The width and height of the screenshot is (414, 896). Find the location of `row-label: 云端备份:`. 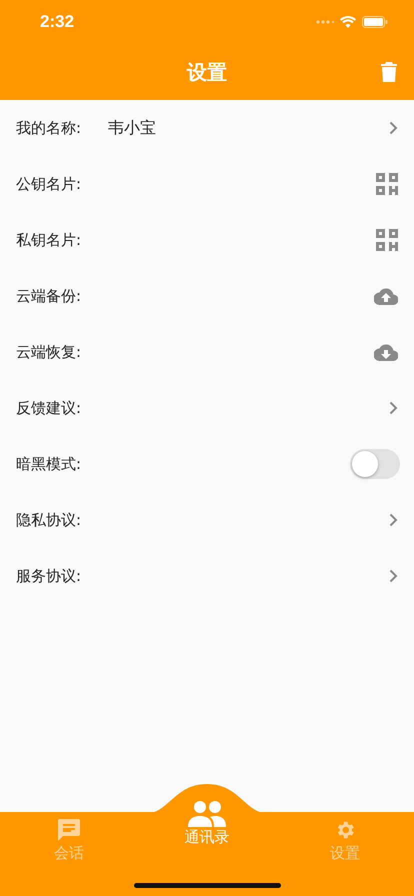

row-label: 云端备份: is located at coordinates (49, 296).